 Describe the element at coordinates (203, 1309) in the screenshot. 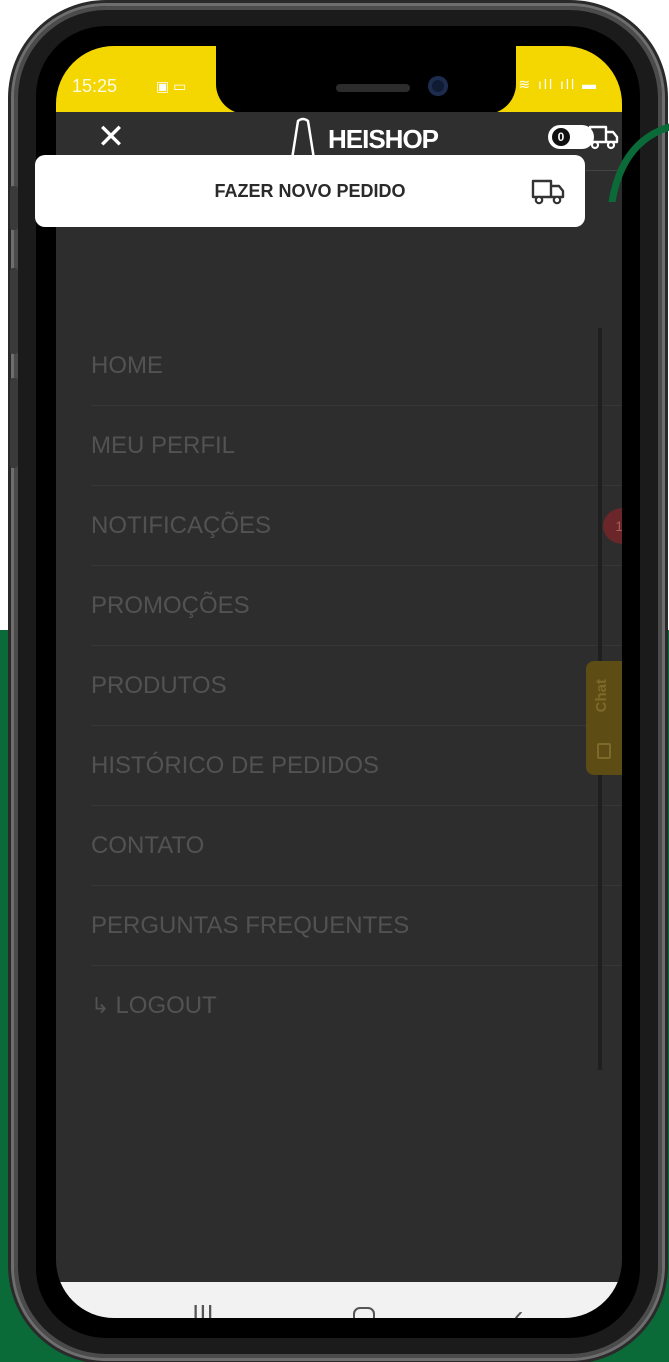

I see `recent-apps-icon: |||` at that location.